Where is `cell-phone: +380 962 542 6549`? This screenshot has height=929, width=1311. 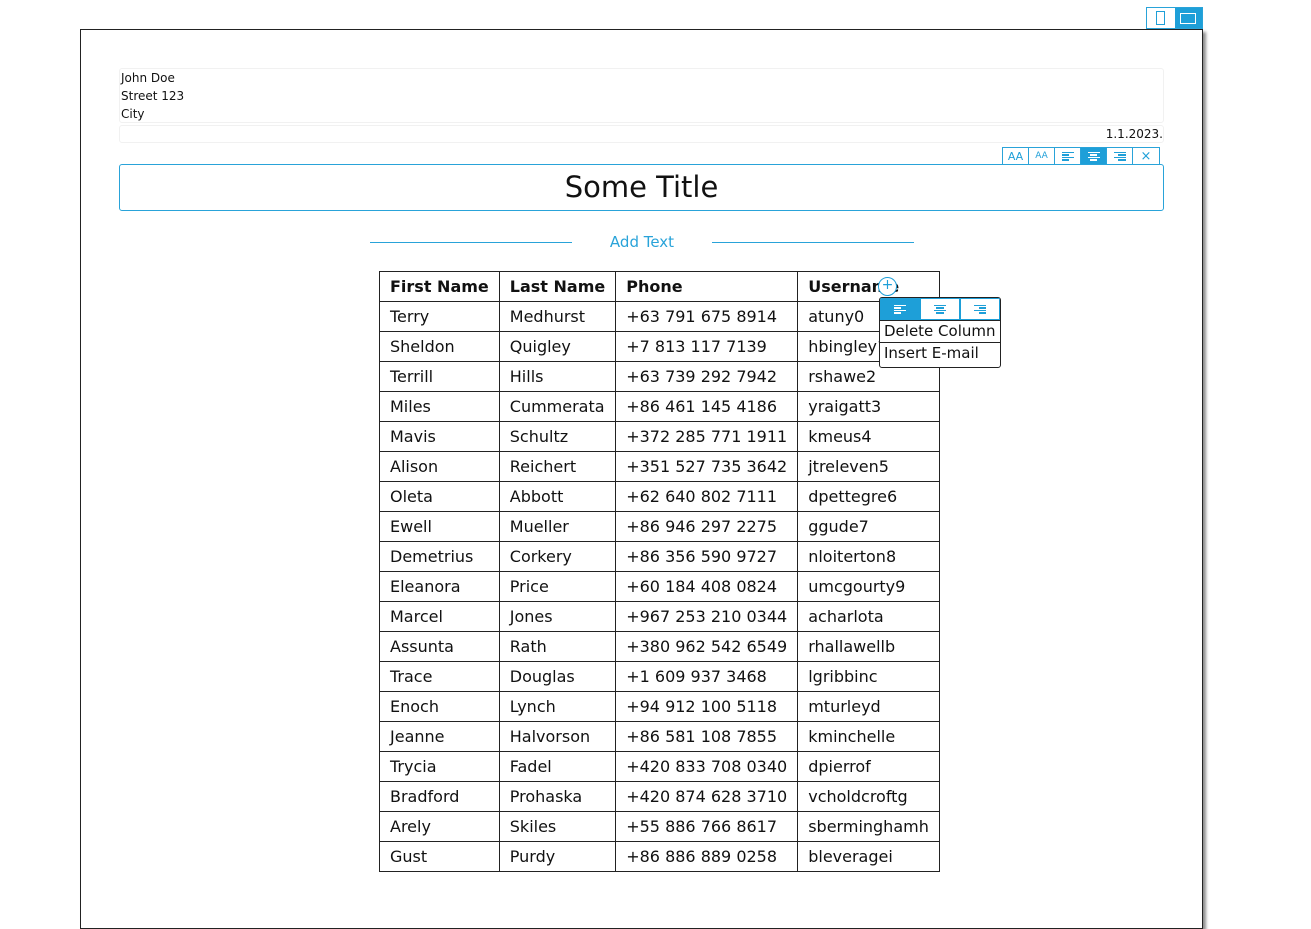 cell-phone: +380 962 542 6549 is located at coordinates (707, 646).